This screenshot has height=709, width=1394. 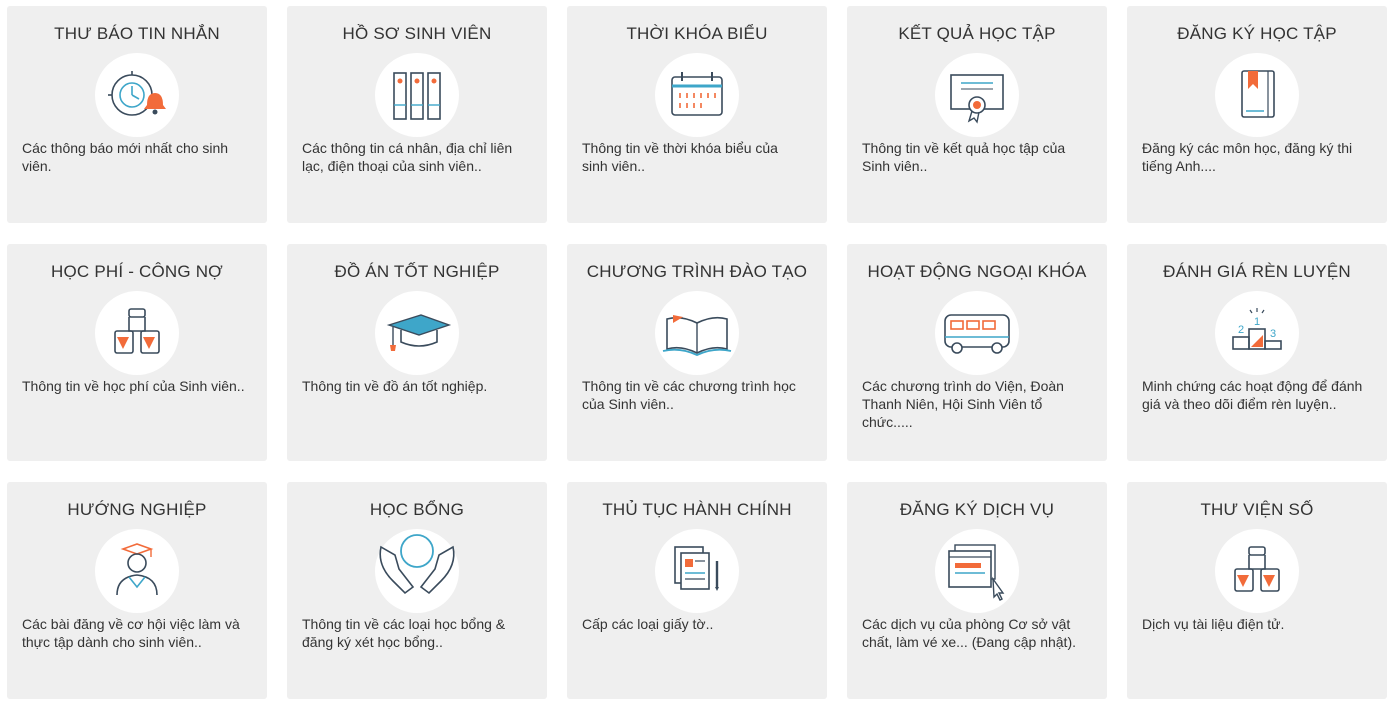 I want to click on svg-text: 1, so click(x=1257, y=322).